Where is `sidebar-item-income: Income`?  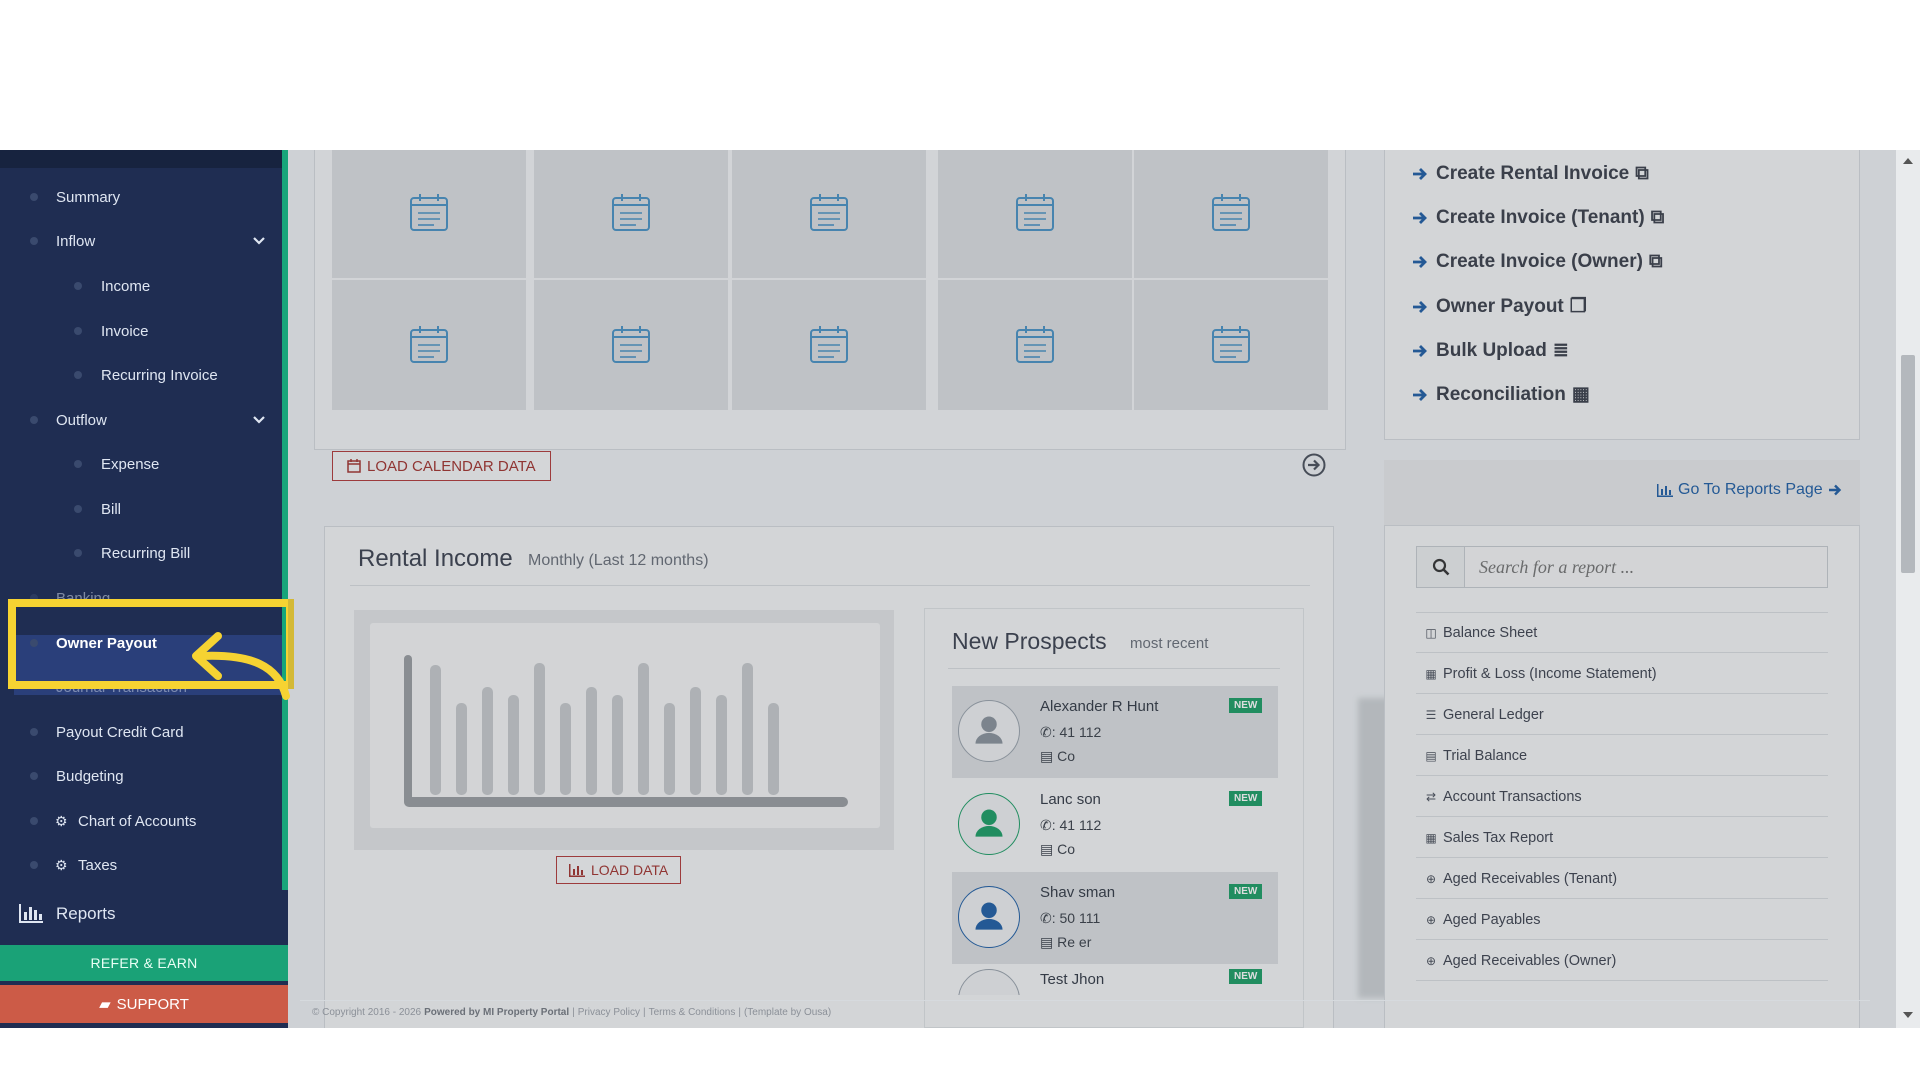 sidebar-item-income: Income is located at coordinates (141, 286).